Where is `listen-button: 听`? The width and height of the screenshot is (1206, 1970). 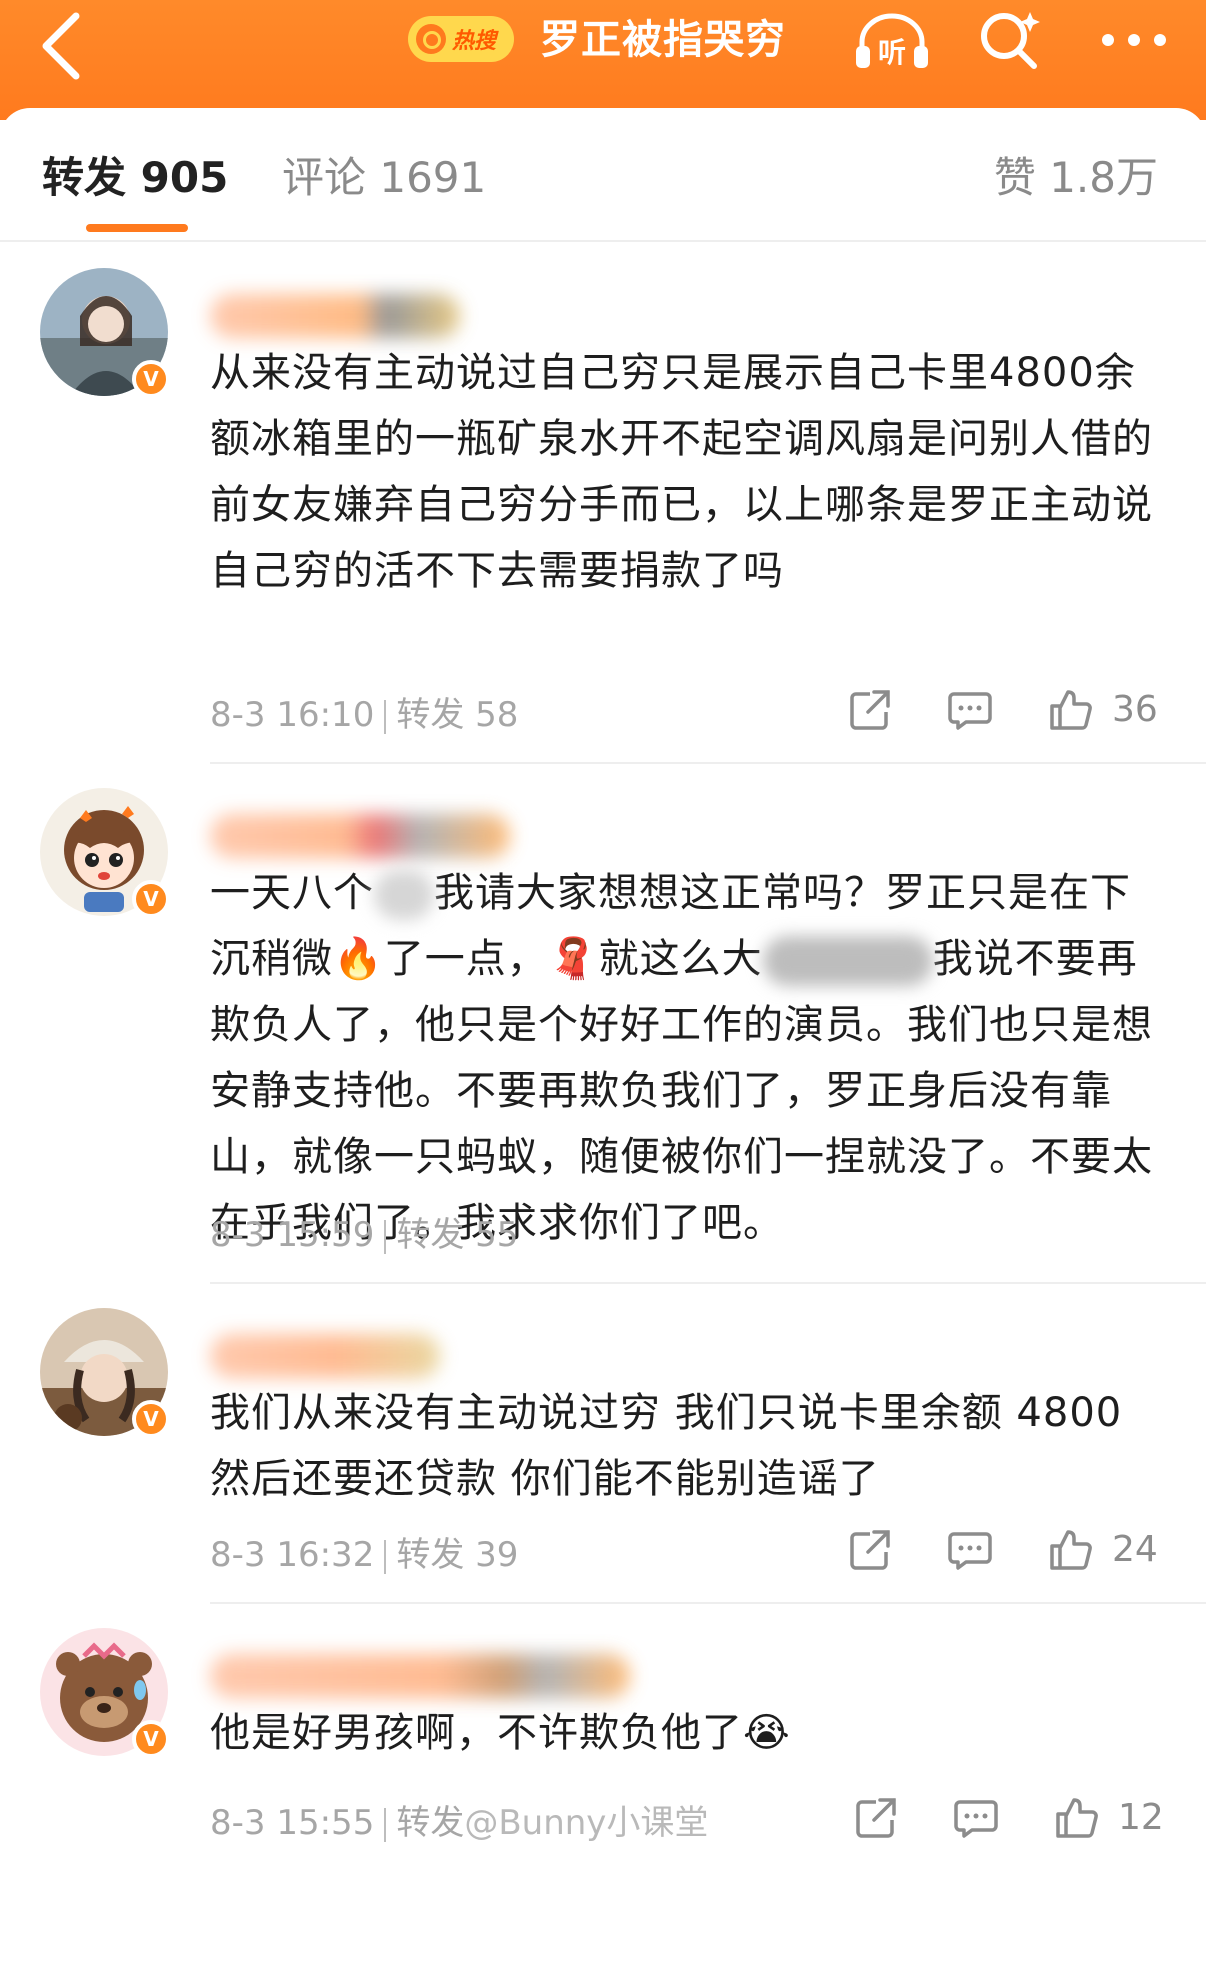
listen-button: 听 is located at coordinates (892, 41).